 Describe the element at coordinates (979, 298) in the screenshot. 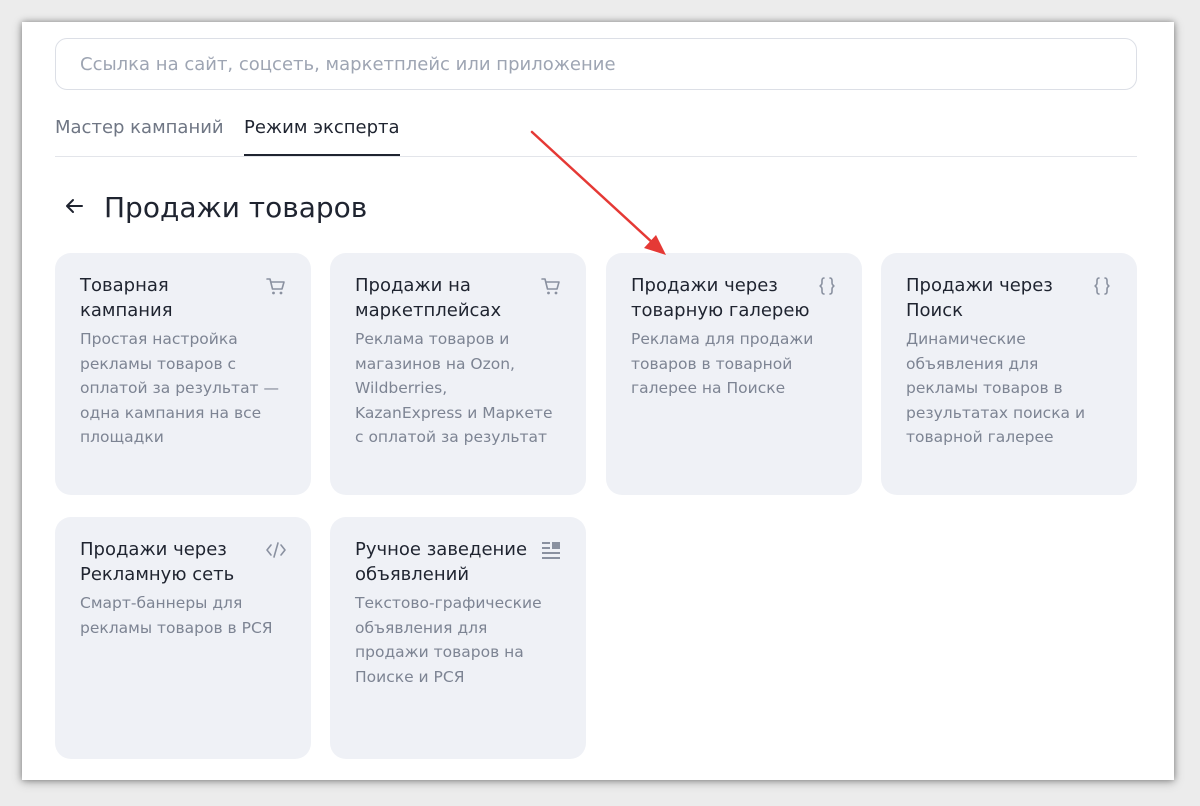

I see `card-title: Продажи через Поиск` at that location.